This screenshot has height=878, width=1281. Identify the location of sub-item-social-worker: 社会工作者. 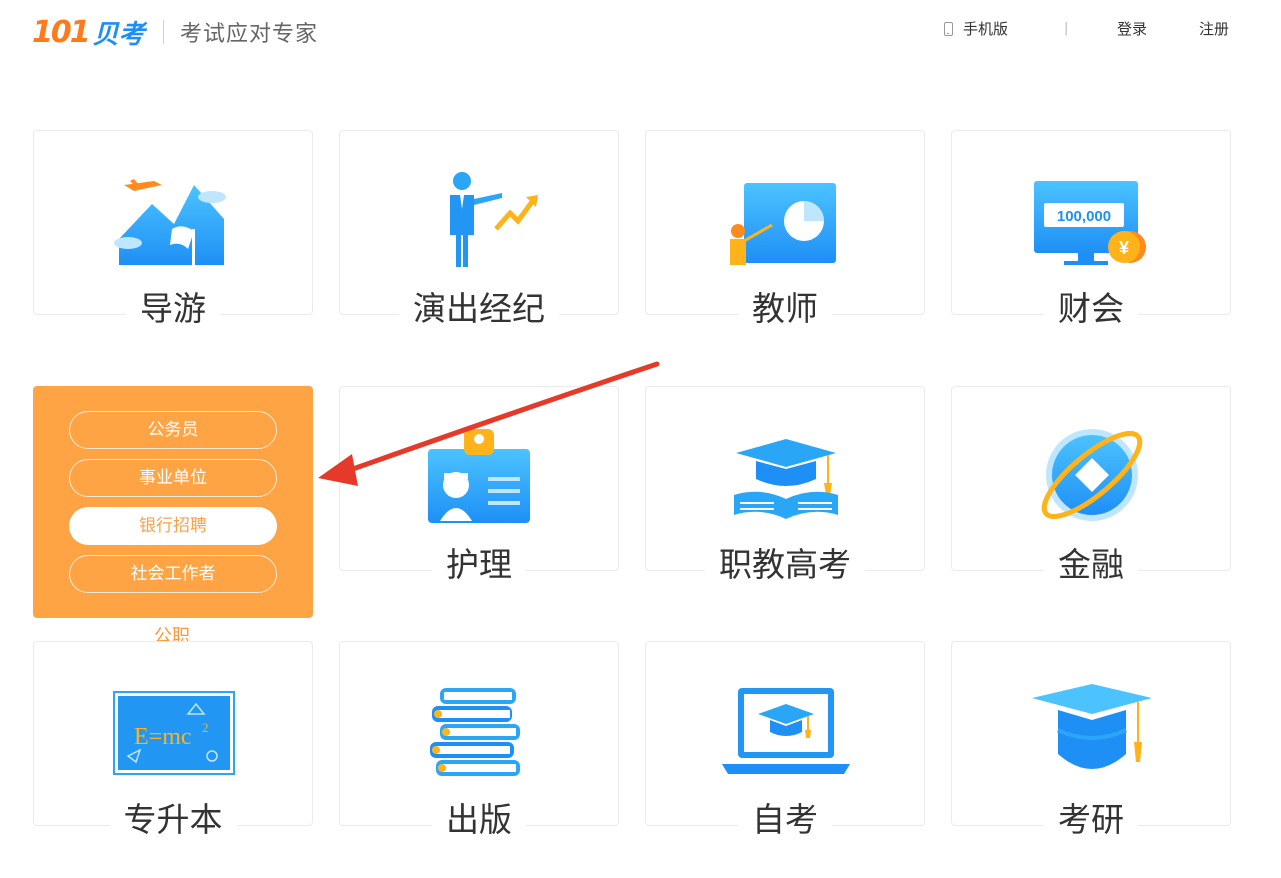
(173, 574).